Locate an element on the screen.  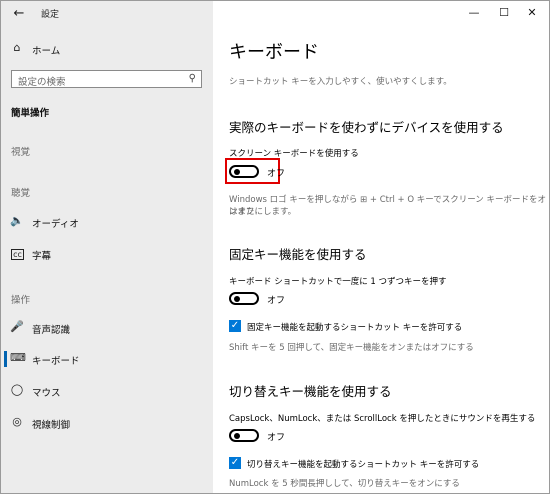
sidebar-item-label: キーボード is located at coordinates (56, 361).